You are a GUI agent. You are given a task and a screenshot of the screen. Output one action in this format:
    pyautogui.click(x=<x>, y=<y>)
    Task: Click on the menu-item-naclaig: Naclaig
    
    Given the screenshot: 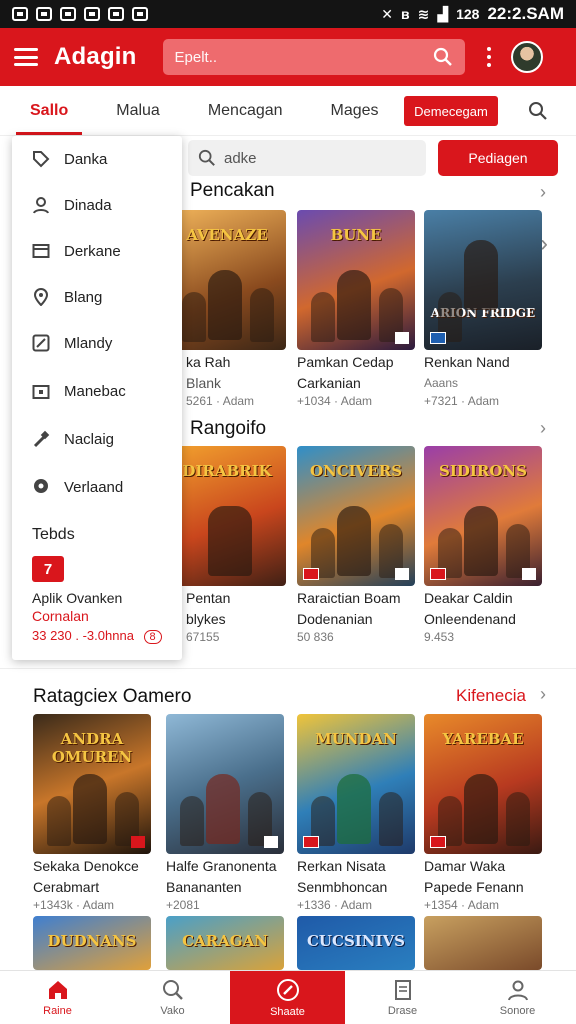 What is the action you would take?
    pyautogui.click(x=73, y=439)
    